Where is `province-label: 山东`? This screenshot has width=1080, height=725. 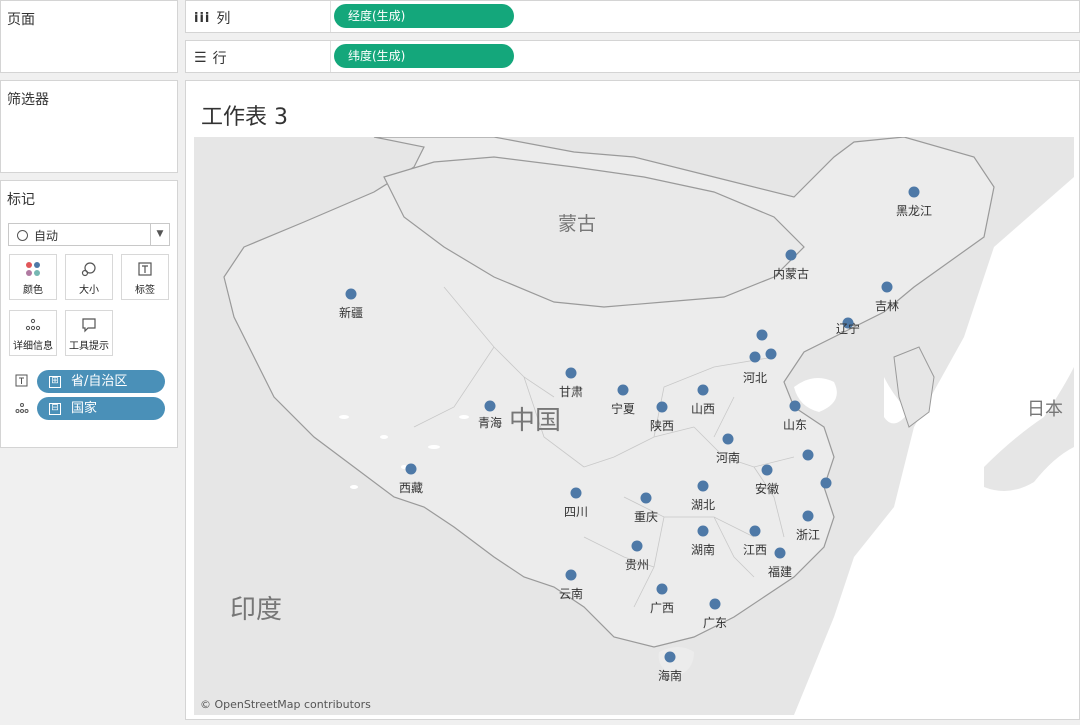 province-label: 山东 is located at coordinates (795, 425).